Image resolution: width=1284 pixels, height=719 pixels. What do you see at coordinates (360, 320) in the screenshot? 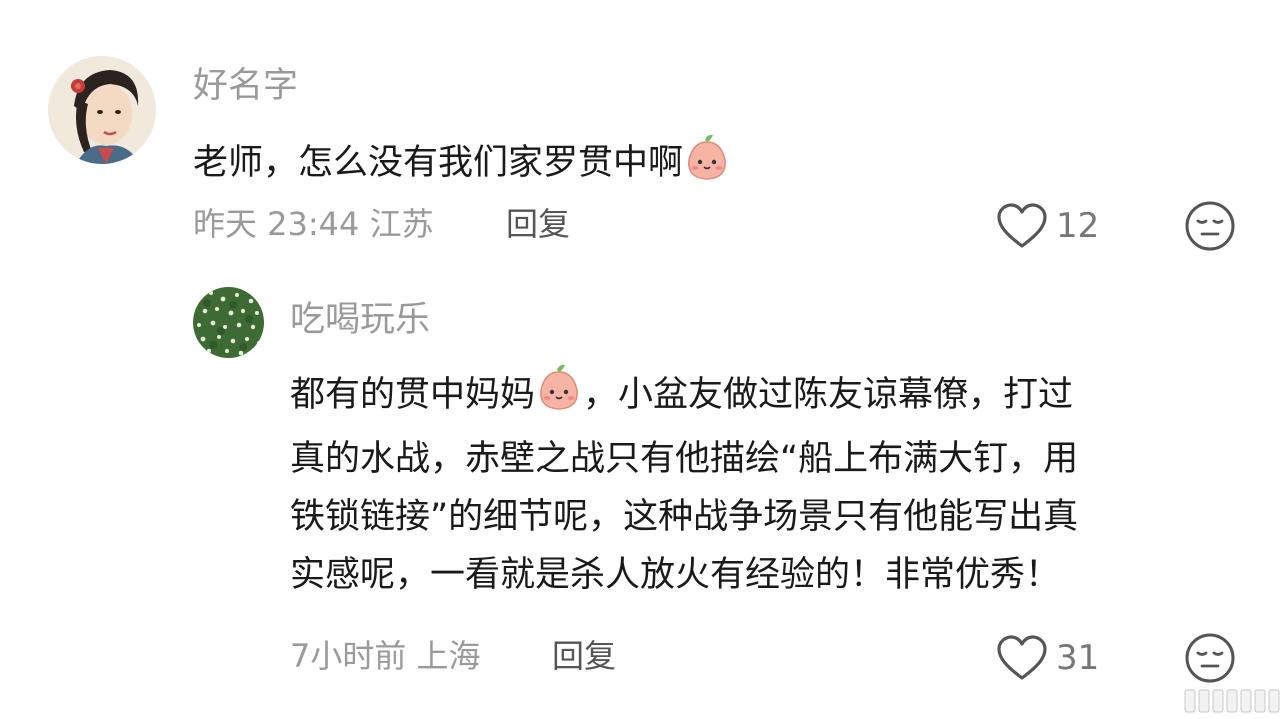
I see `reply-author: 吃喝玩乐` at bounding box center [360, 320].